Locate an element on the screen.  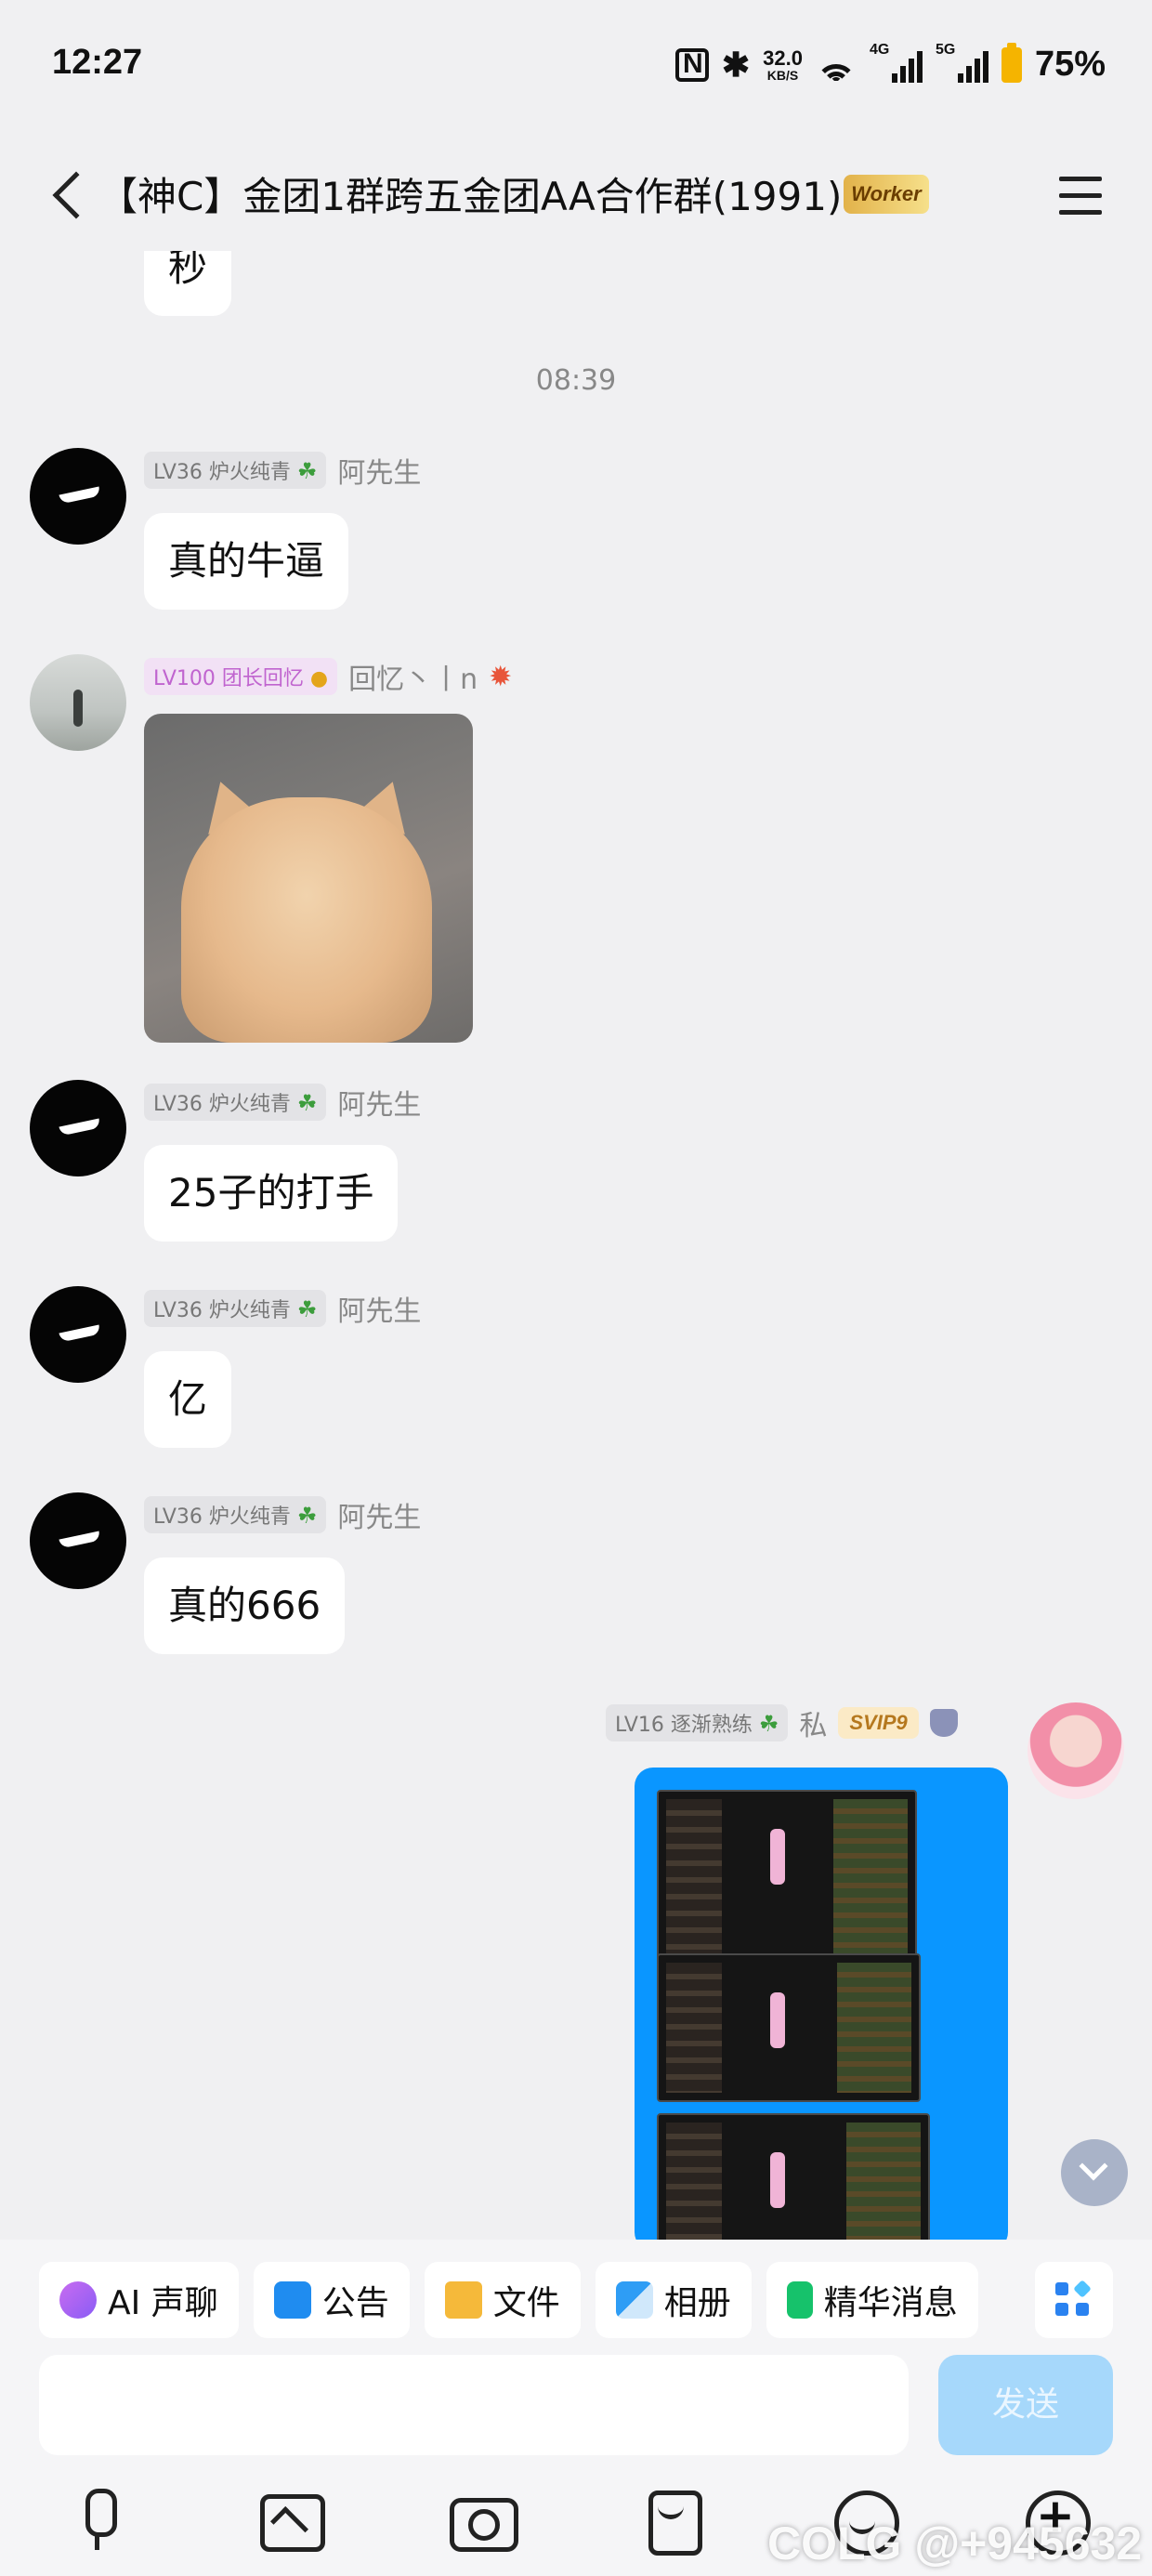
camera-icon is located at coordinates (481, 2518).